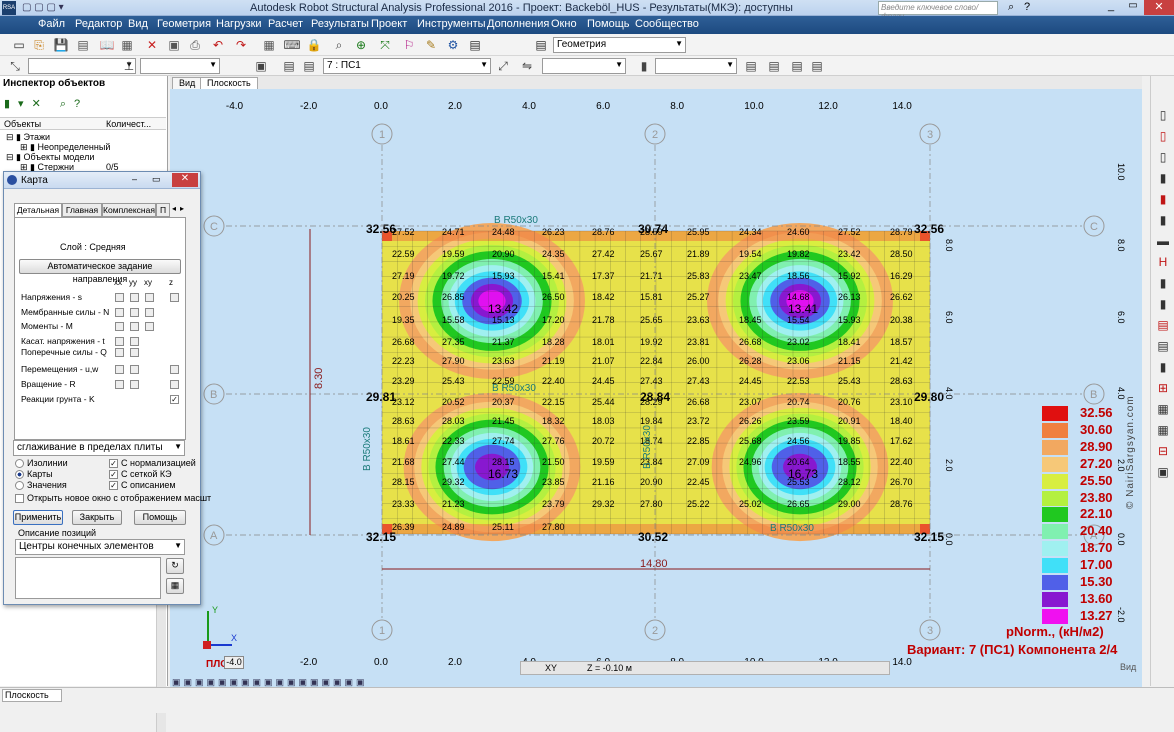 The width and height of the screenshot is (1174, 732). I want to click on right-tool-icon-1: ▯, so click(1163, 136).